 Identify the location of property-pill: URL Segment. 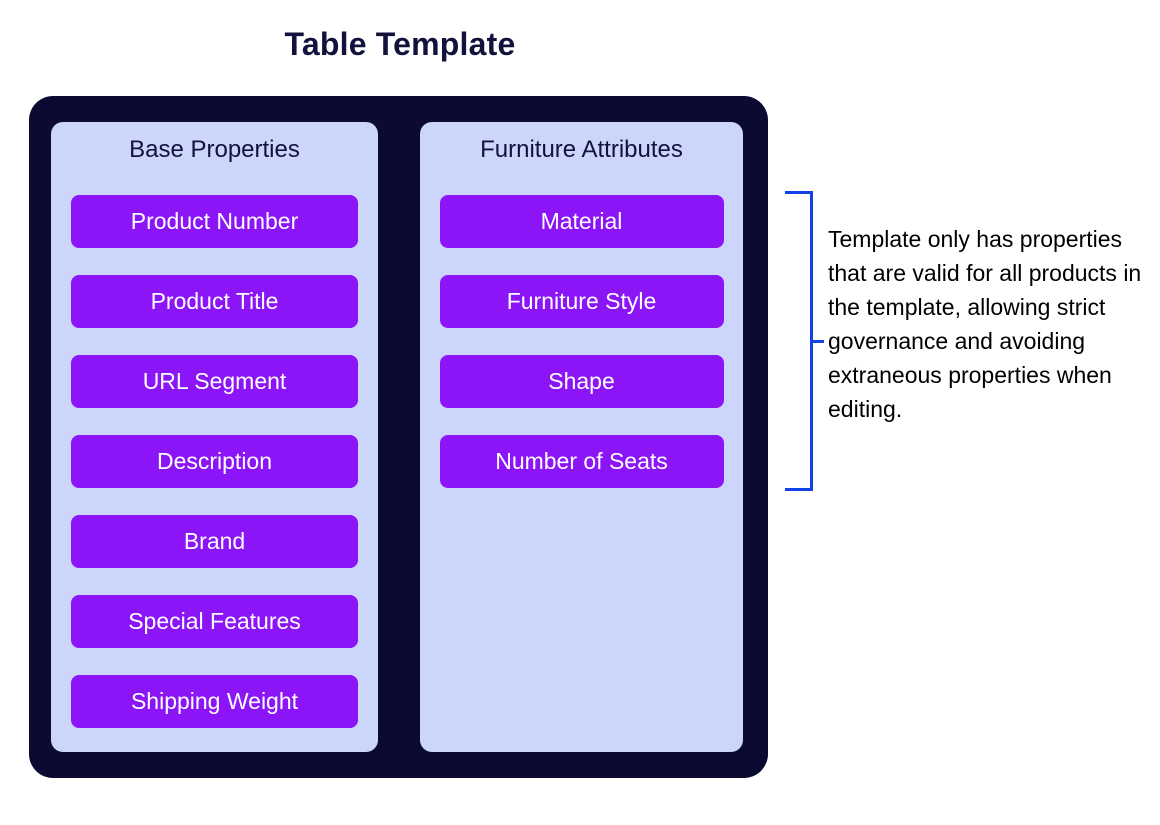
(214, 381).